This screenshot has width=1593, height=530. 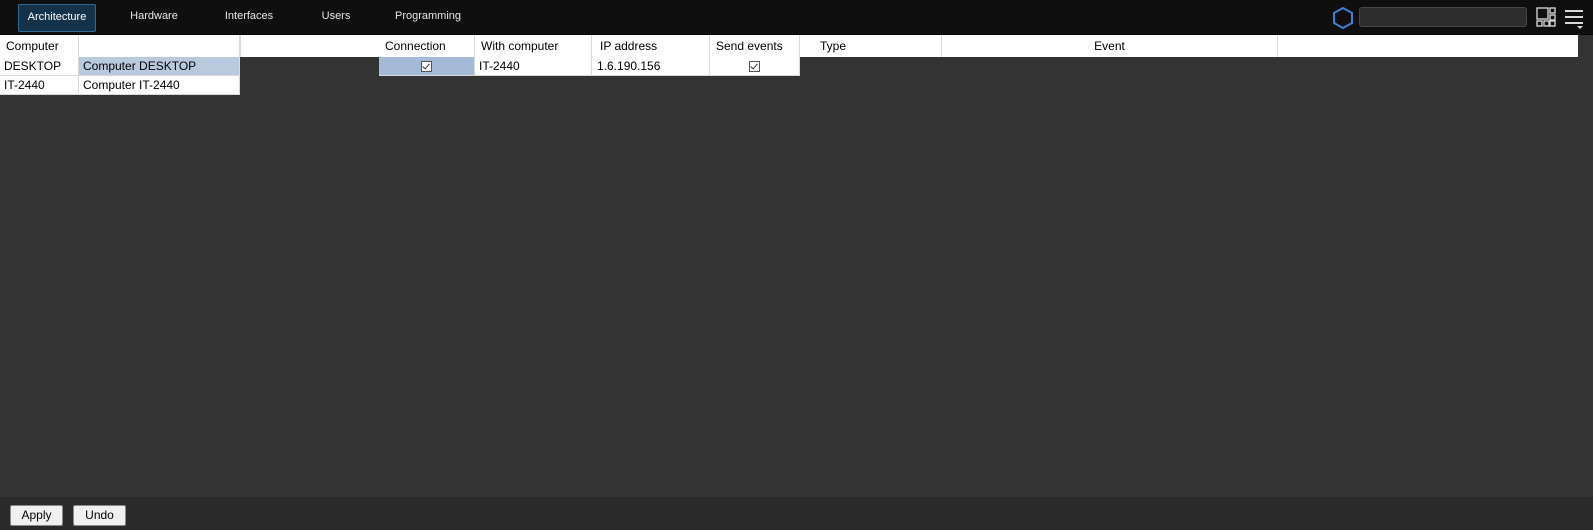 What do you see at coordinates (1428, 46) in the screenshot?
I see `column-header-spacer` at bounding box center [1428, 46].